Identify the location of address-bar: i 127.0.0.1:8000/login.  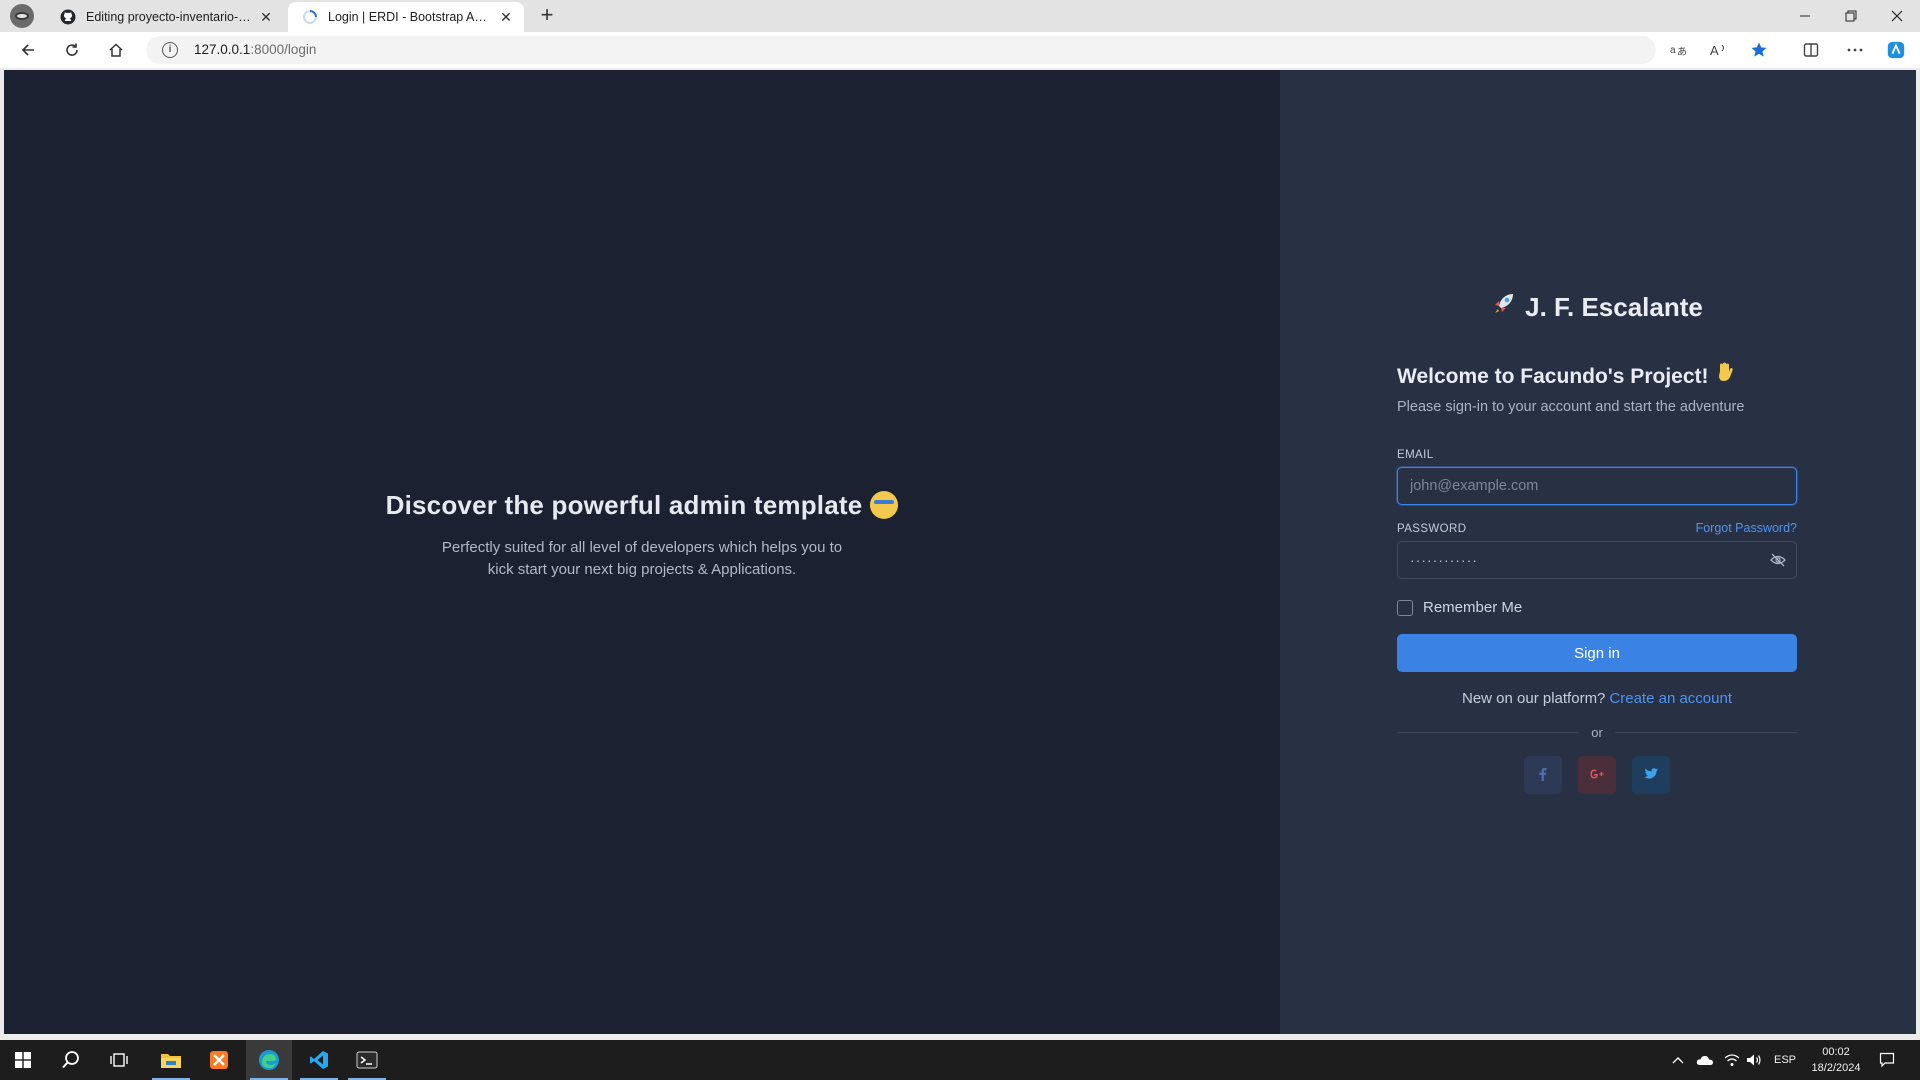
(901, 50).